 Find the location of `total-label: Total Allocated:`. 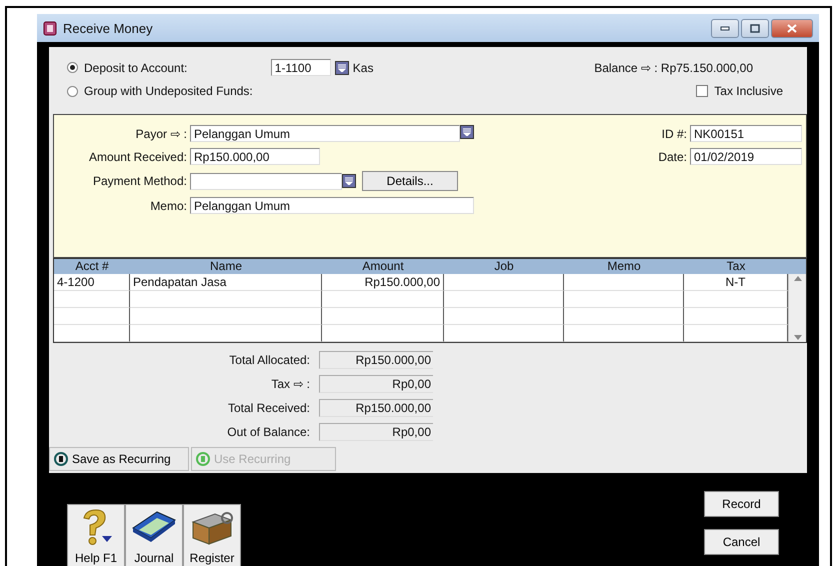

total-label: Total Allocated: is located at coordinates (269, 360).